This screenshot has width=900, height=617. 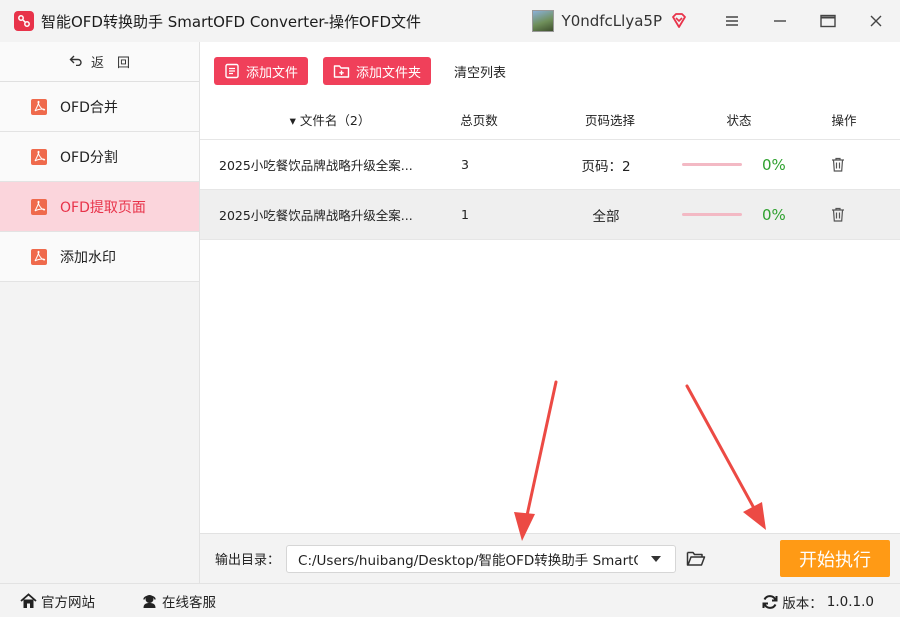 I want to click on add-file-label: 添加文件, so click(x=272, y=73).